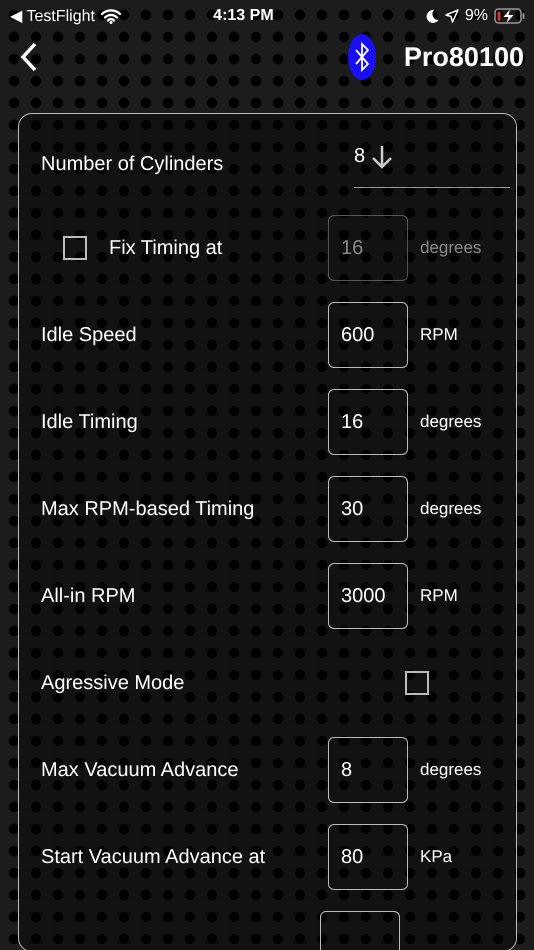 Image resolution: width=534 pixels, height=950 pixels. Describe the element at coordinates (113, 683) in the screenshot. I see `setting-label: Agressive Mode` at that location.